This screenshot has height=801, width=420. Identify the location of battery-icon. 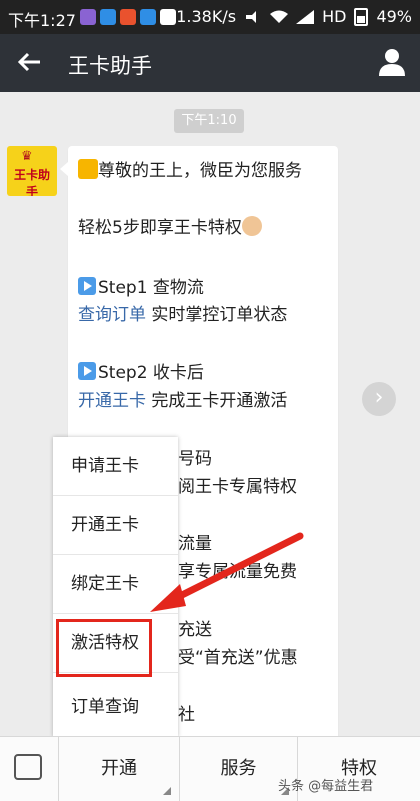
(361, 16).